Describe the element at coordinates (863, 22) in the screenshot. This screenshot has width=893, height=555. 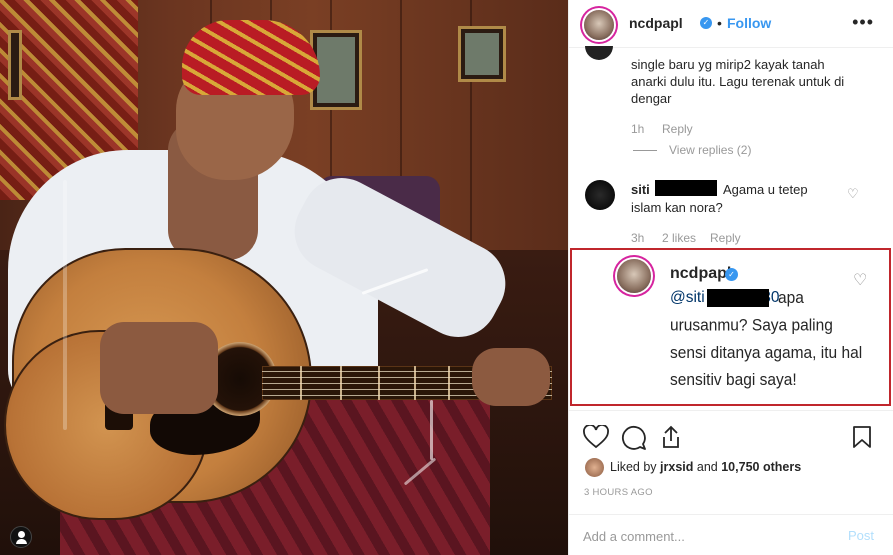
I see `more-icon: •••` at that location.